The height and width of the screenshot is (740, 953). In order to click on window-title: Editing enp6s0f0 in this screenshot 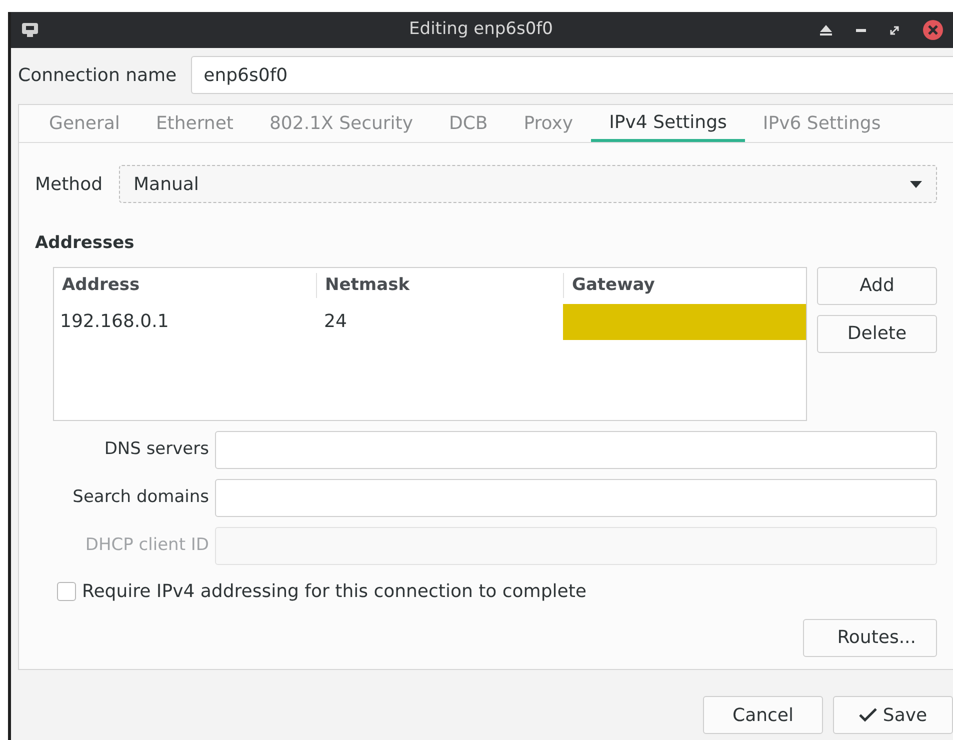, I will do `click(481, 30)`.